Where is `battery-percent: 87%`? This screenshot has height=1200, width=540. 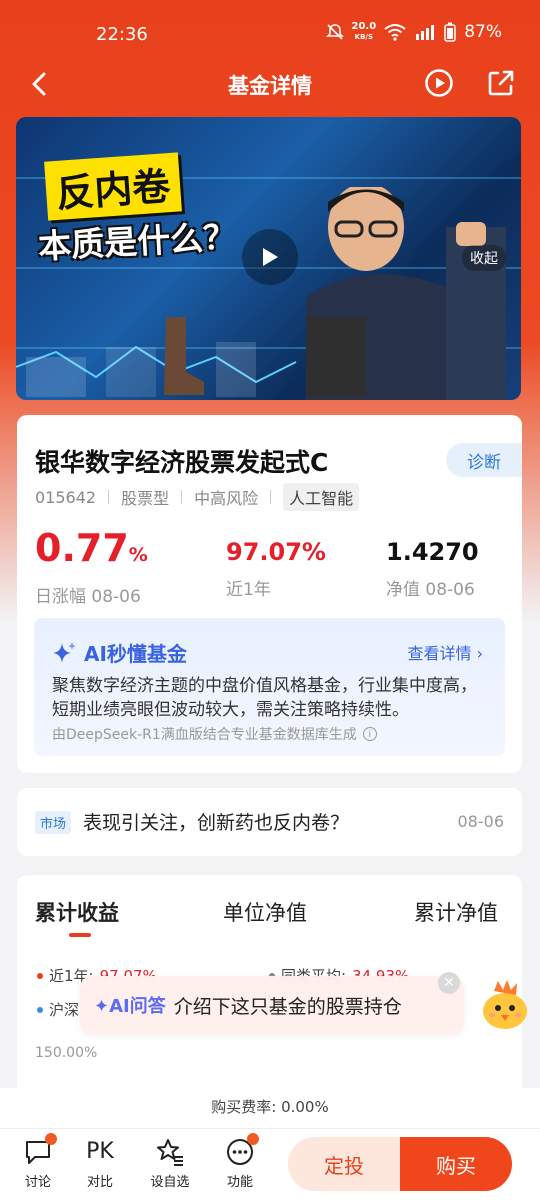
battery-percent: 87% is located at coordinates (483, 32).